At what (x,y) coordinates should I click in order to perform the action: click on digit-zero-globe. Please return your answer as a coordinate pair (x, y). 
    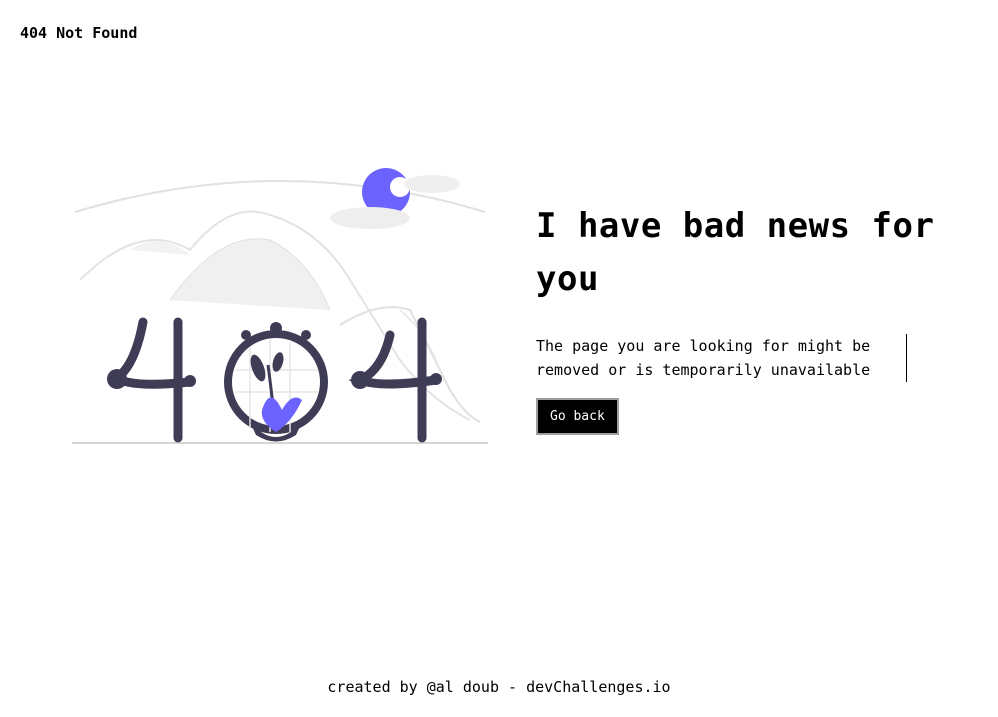
    Looking at the image, I should click on (276, 382).